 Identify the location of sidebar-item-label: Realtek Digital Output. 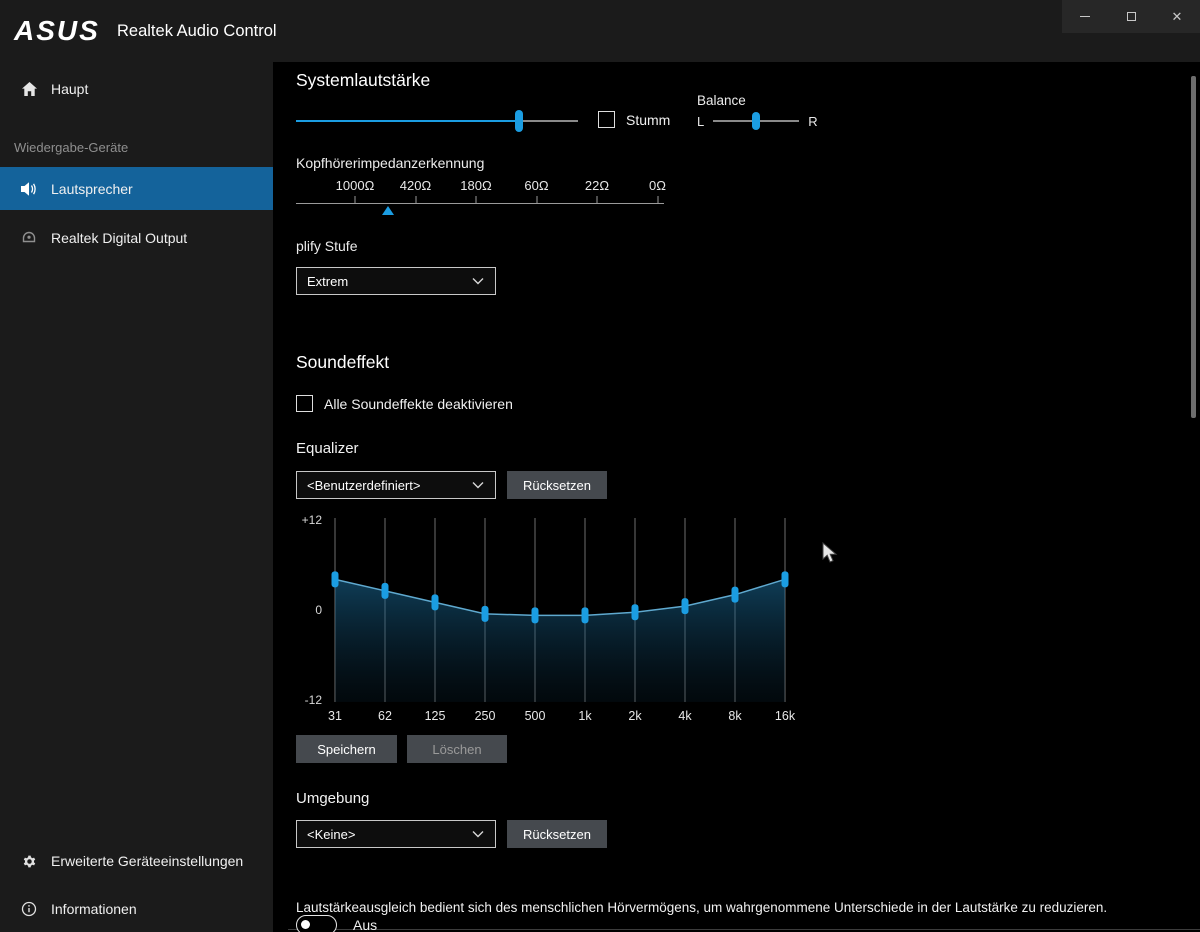
(119, 238).